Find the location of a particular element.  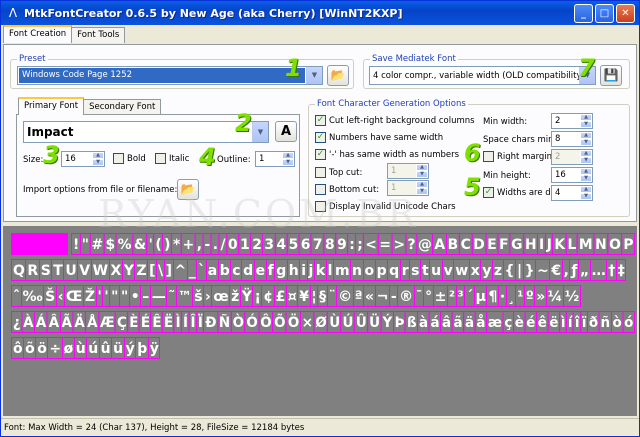

glyph-cell: H is located at coordinates (531, 244).